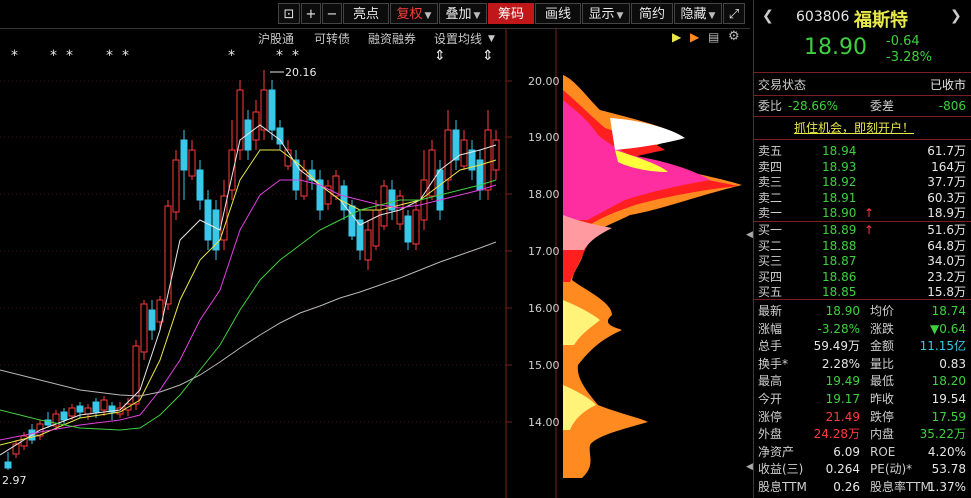 Image resolution: width=971 pixels, height=498 pixels. Describe the element at coordinates (863, 151) in the screenshot. I see `ask-row: 卖五 18.94 61.7万` at that location.